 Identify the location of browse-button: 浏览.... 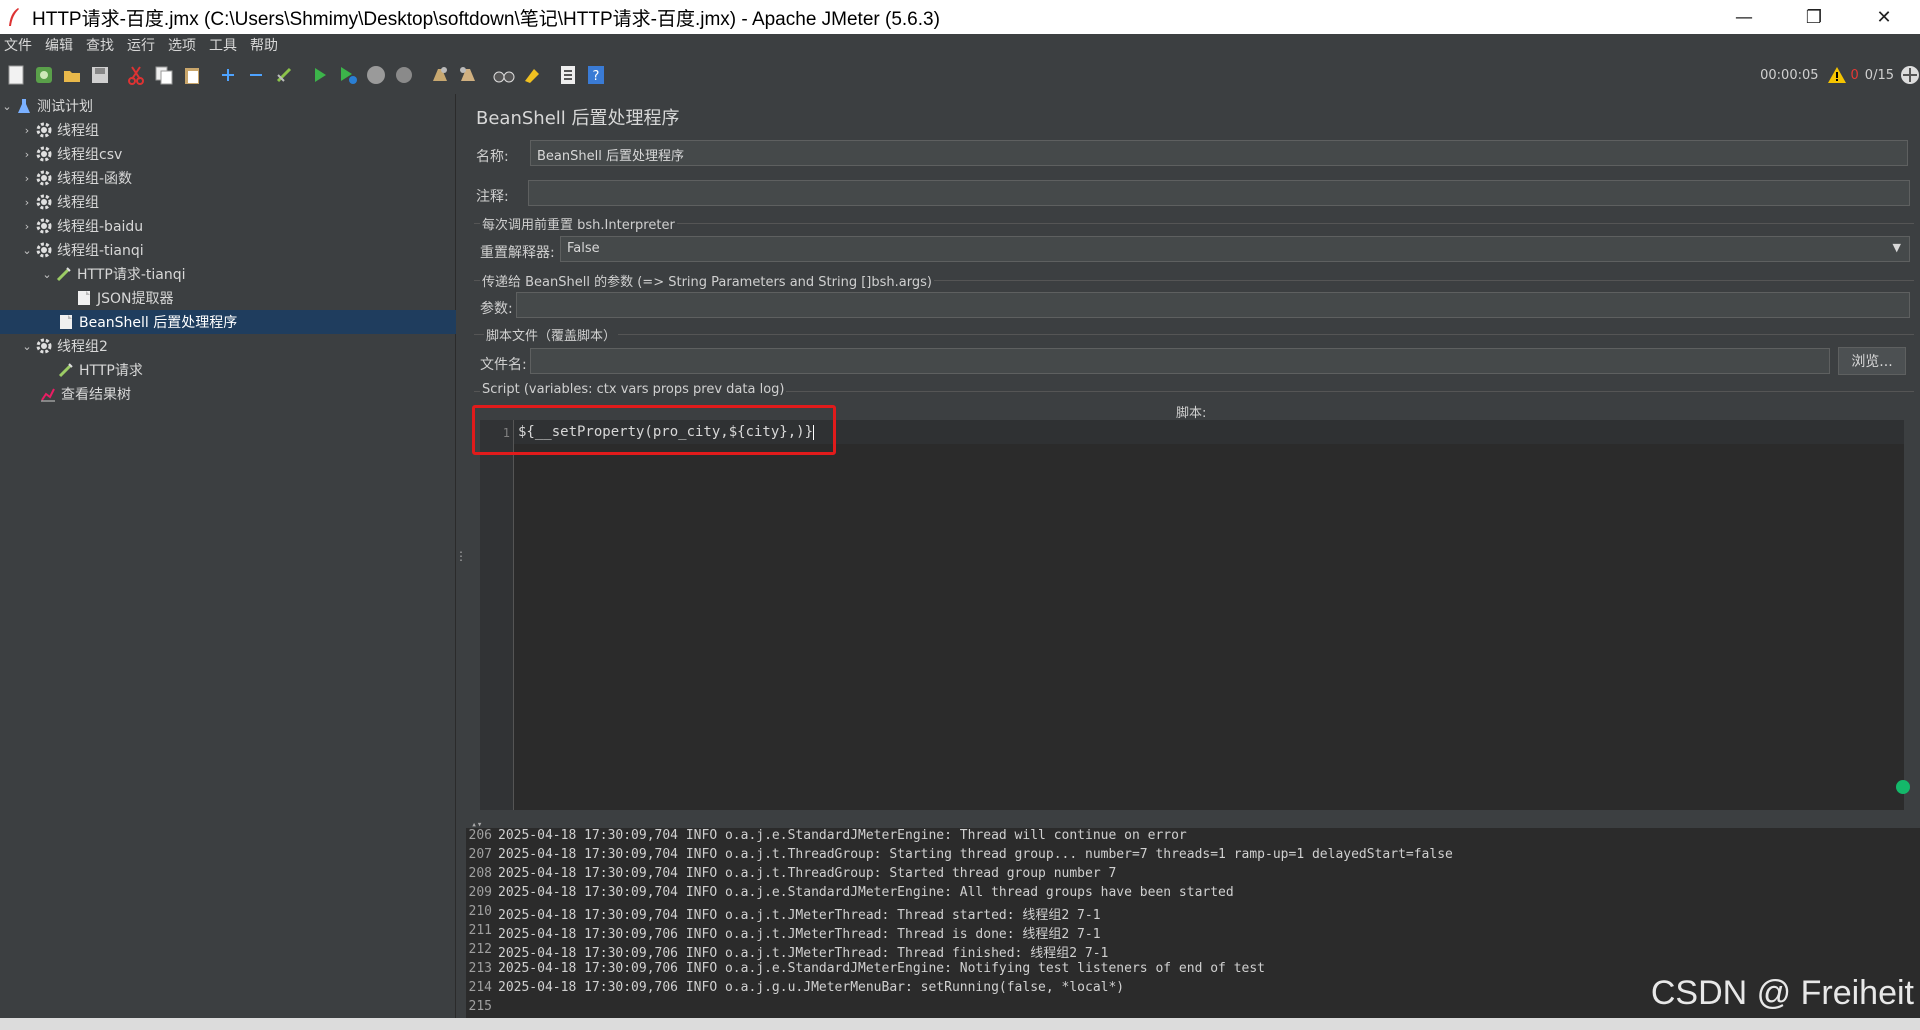
(1872, 361).